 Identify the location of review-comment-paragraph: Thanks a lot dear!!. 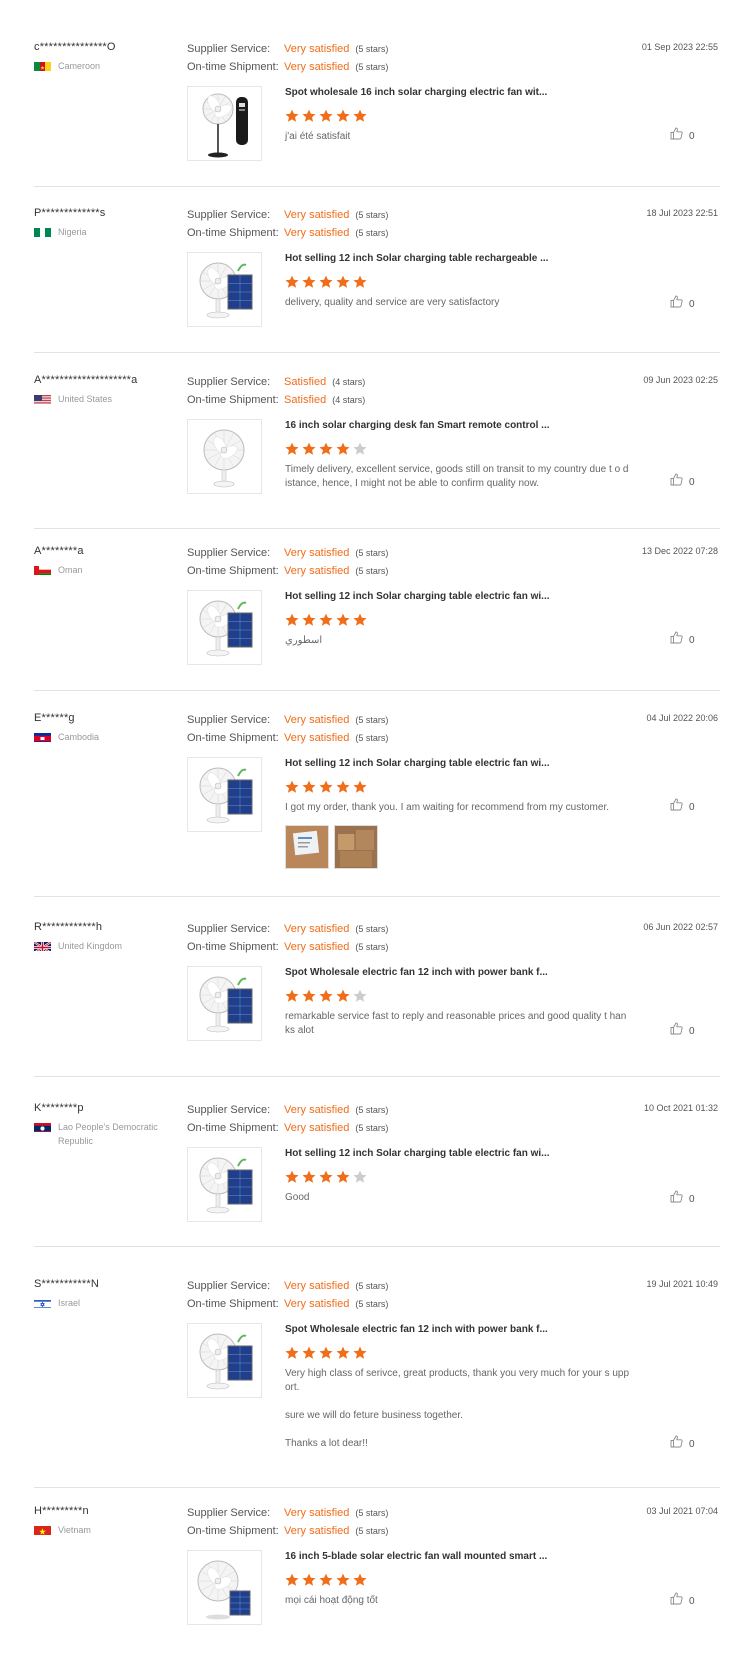
(326, 1443).